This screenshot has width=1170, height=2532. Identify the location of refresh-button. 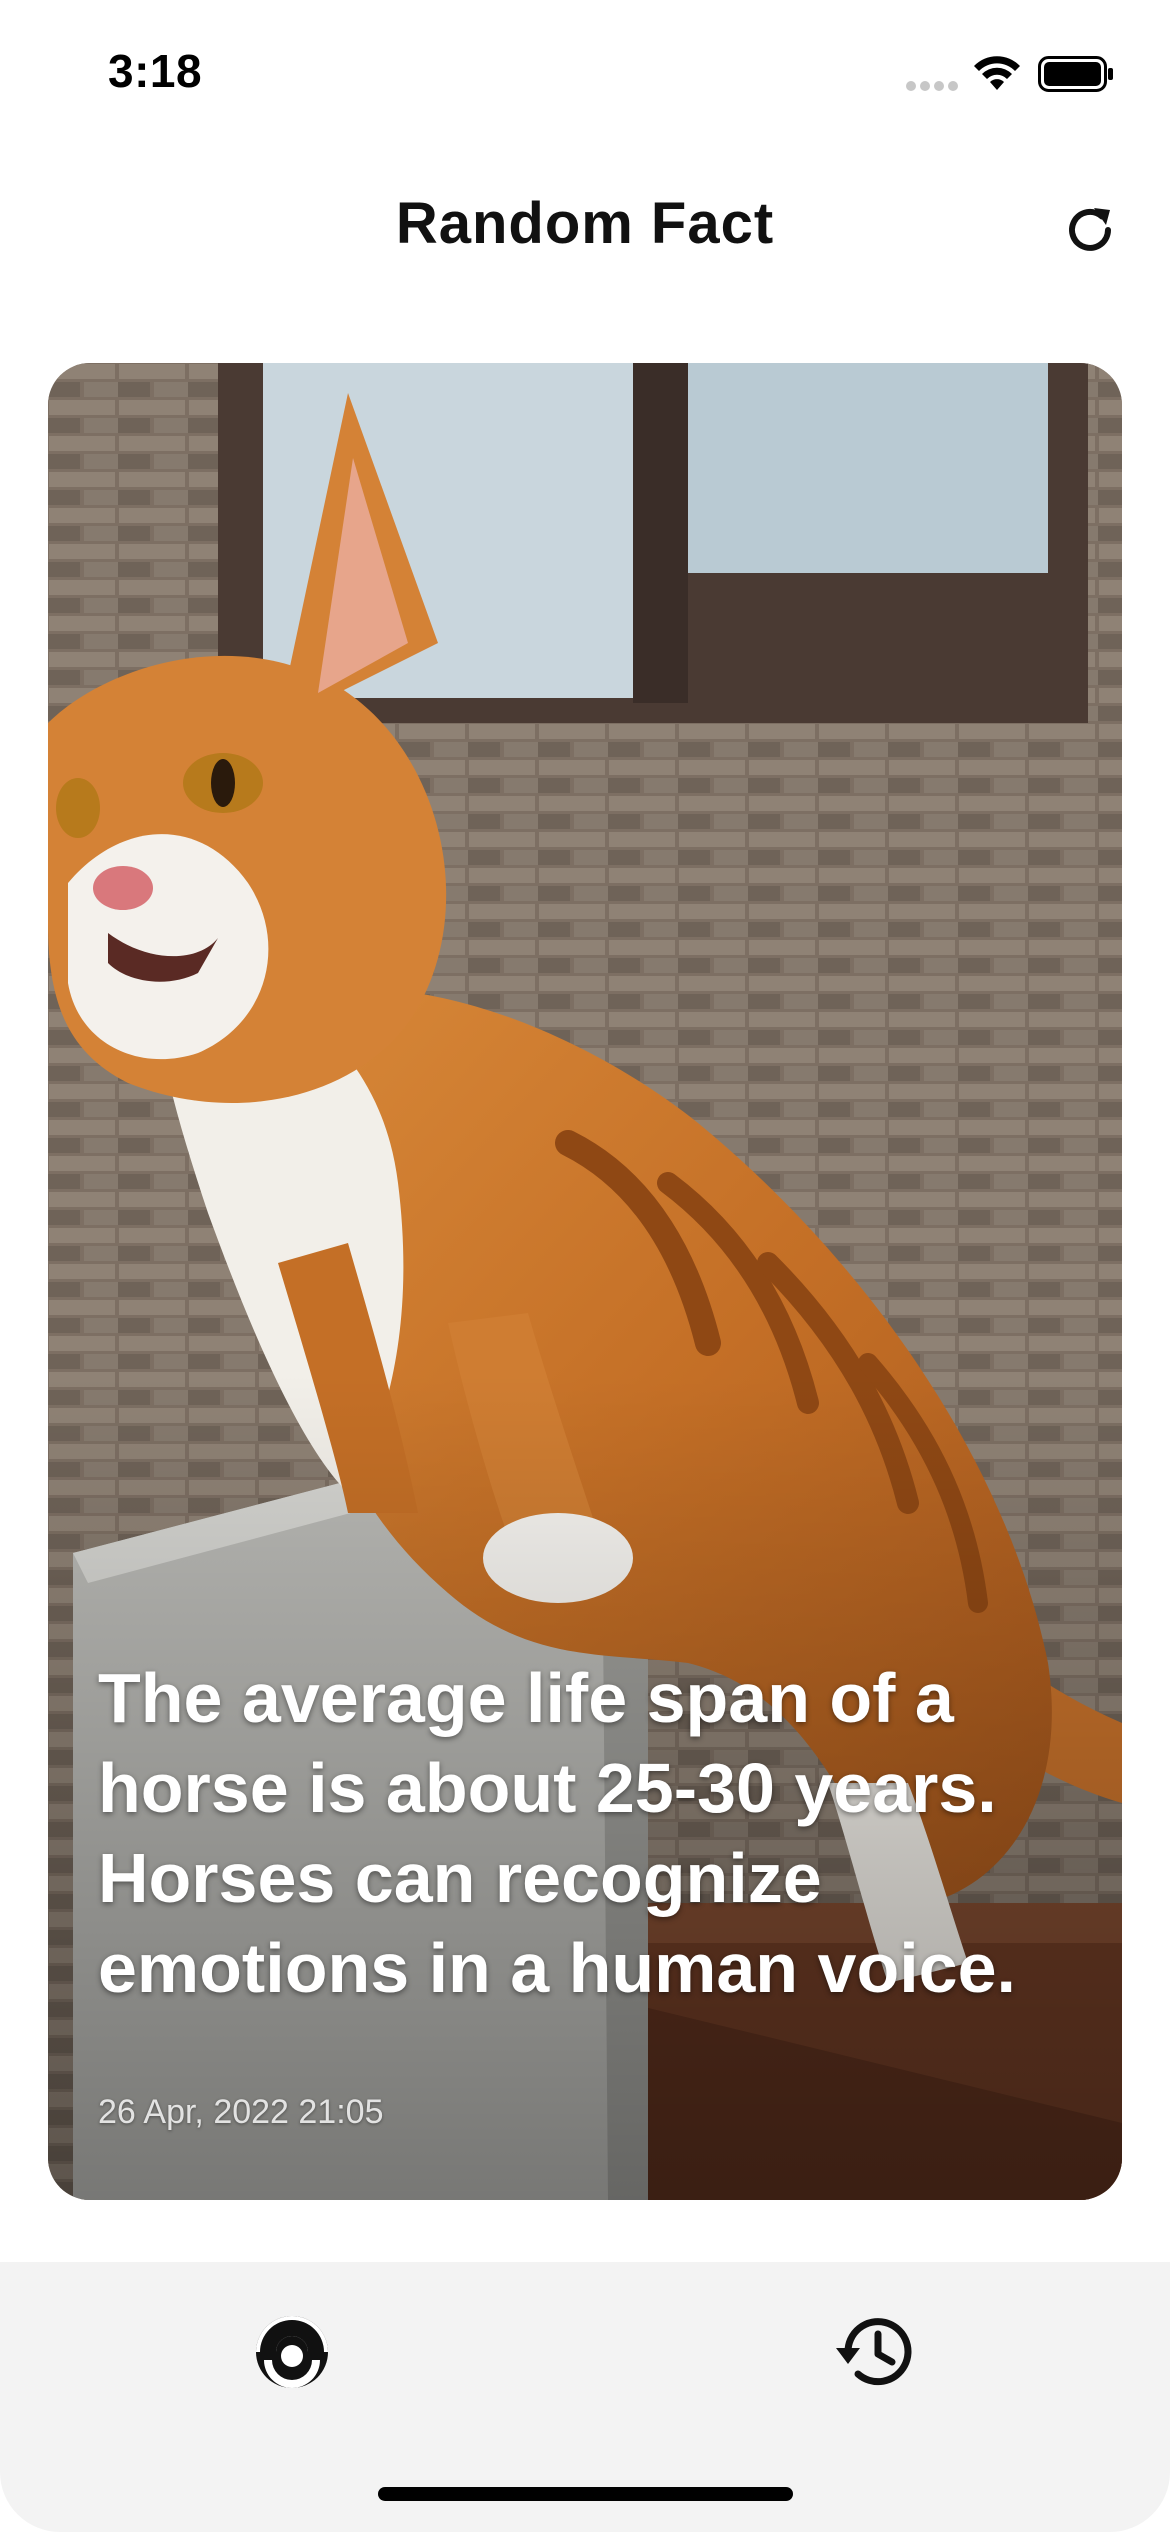
(1090, 230).